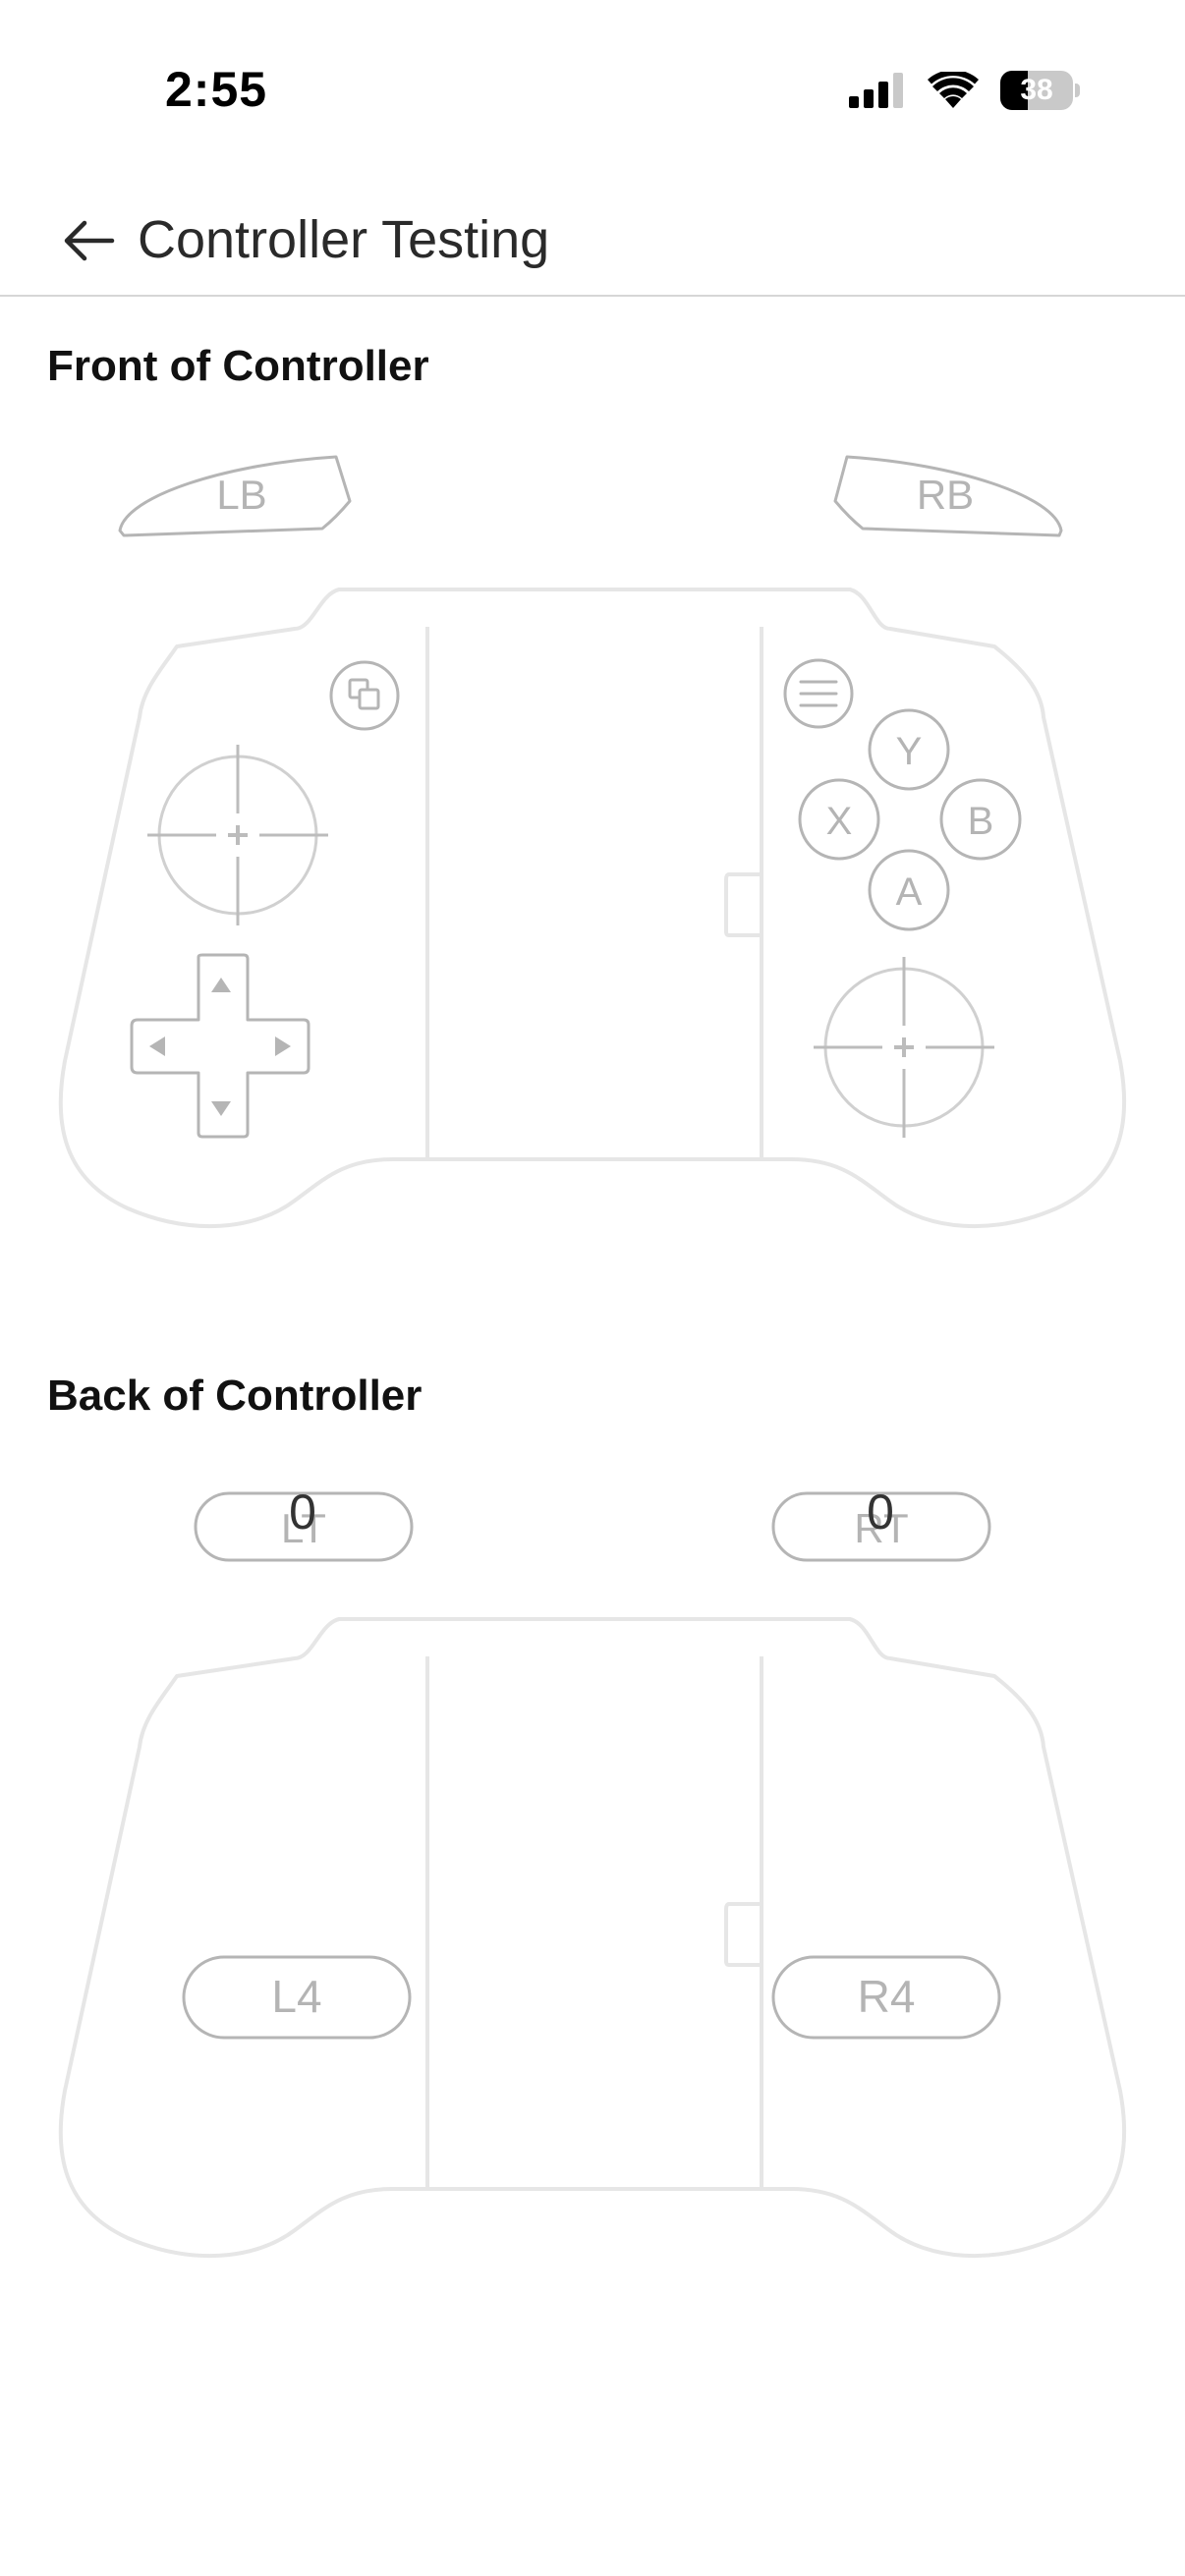 This screenshot has width=1185, height=2576. I want to click on dpad-right-icon, so click(283, 1046).